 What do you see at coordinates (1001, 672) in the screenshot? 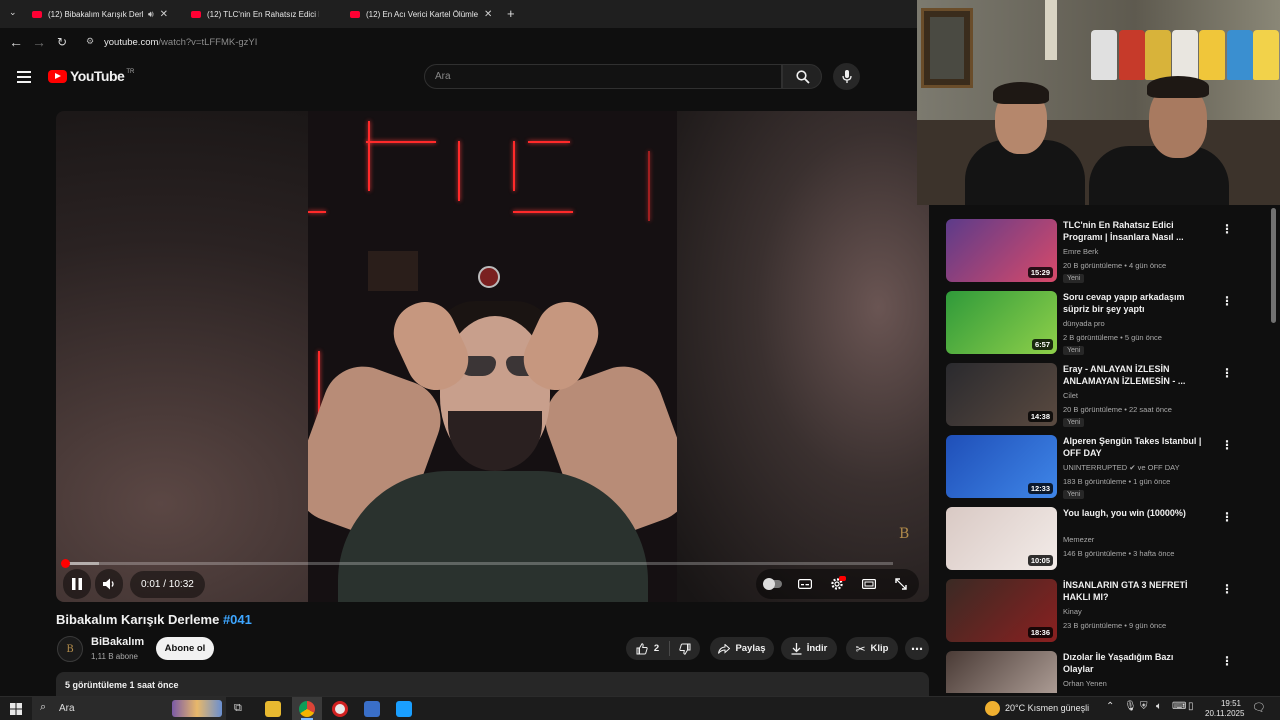
I see `video-thumbnail` at bounding box center [1001, 672].